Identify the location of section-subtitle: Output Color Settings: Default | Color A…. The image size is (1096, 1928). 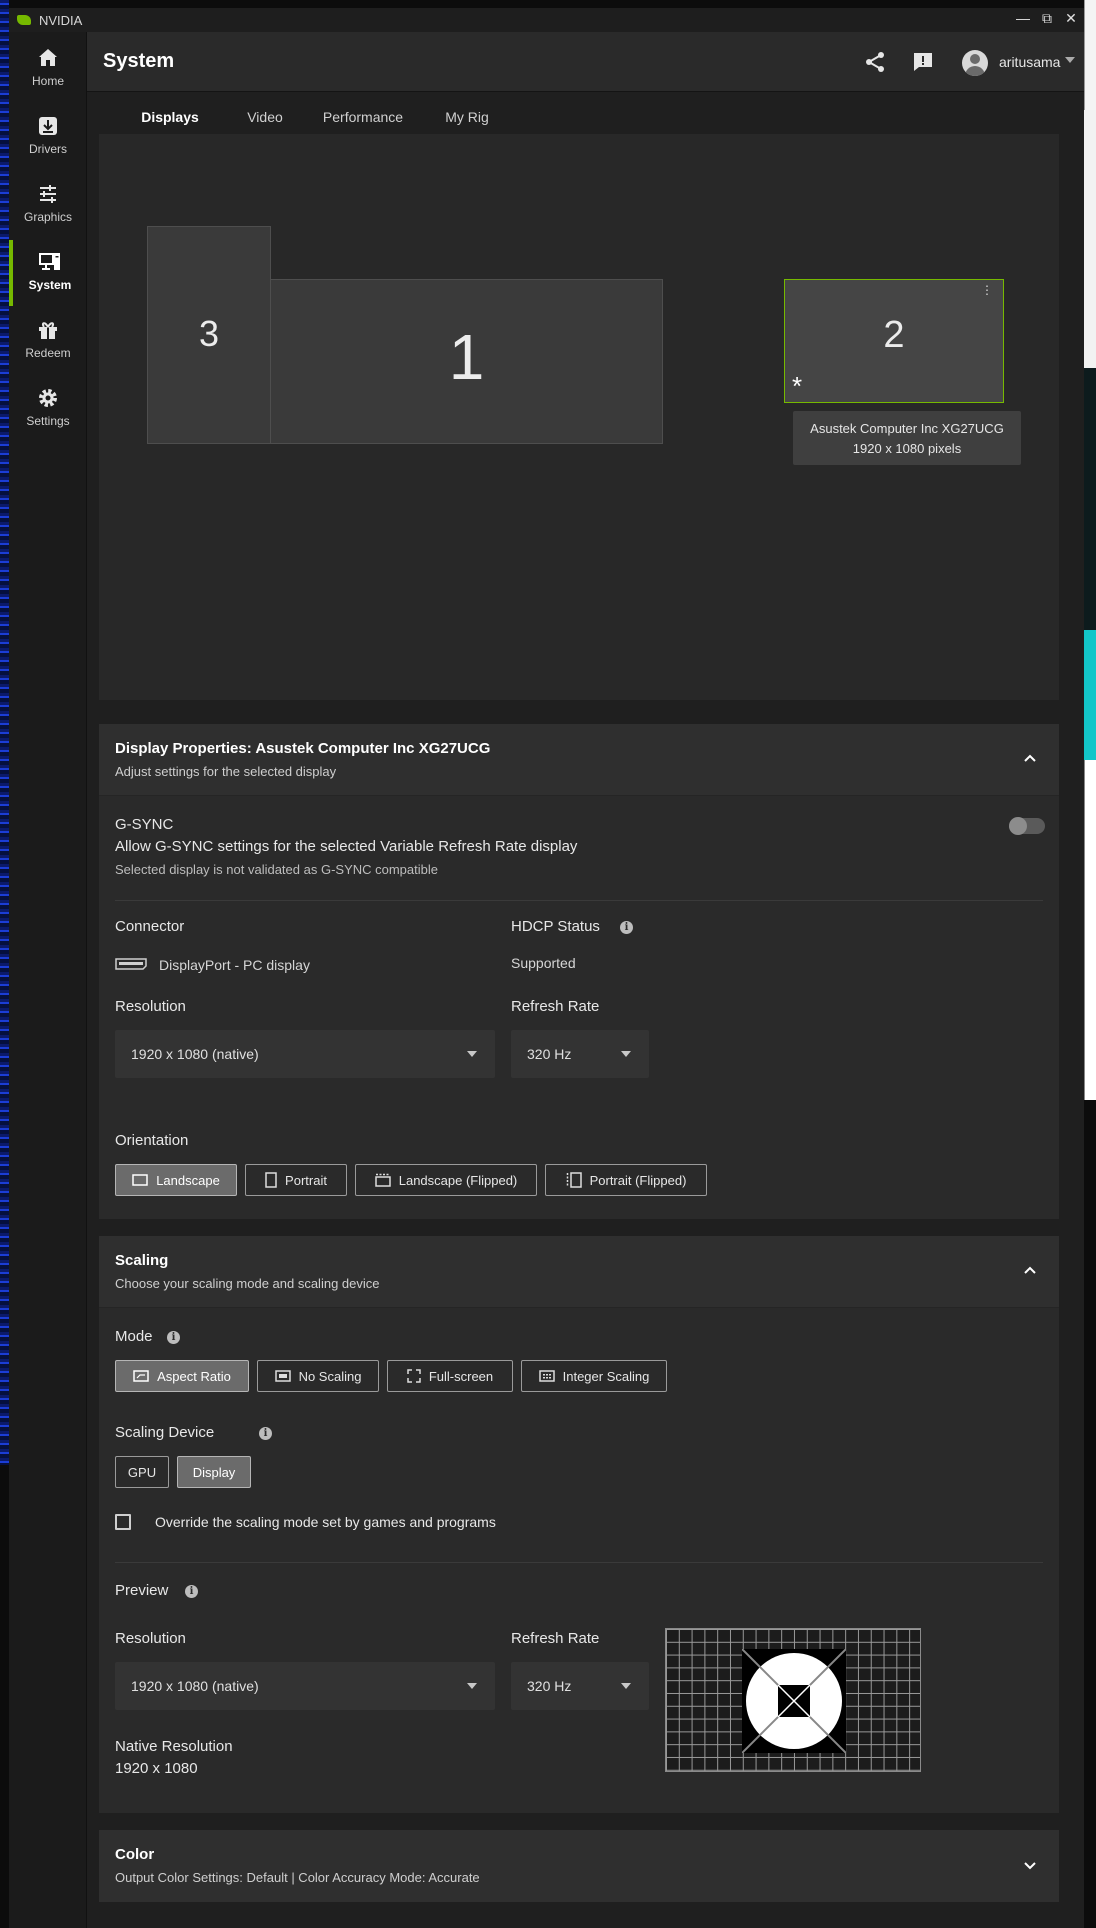
(297, 1877).